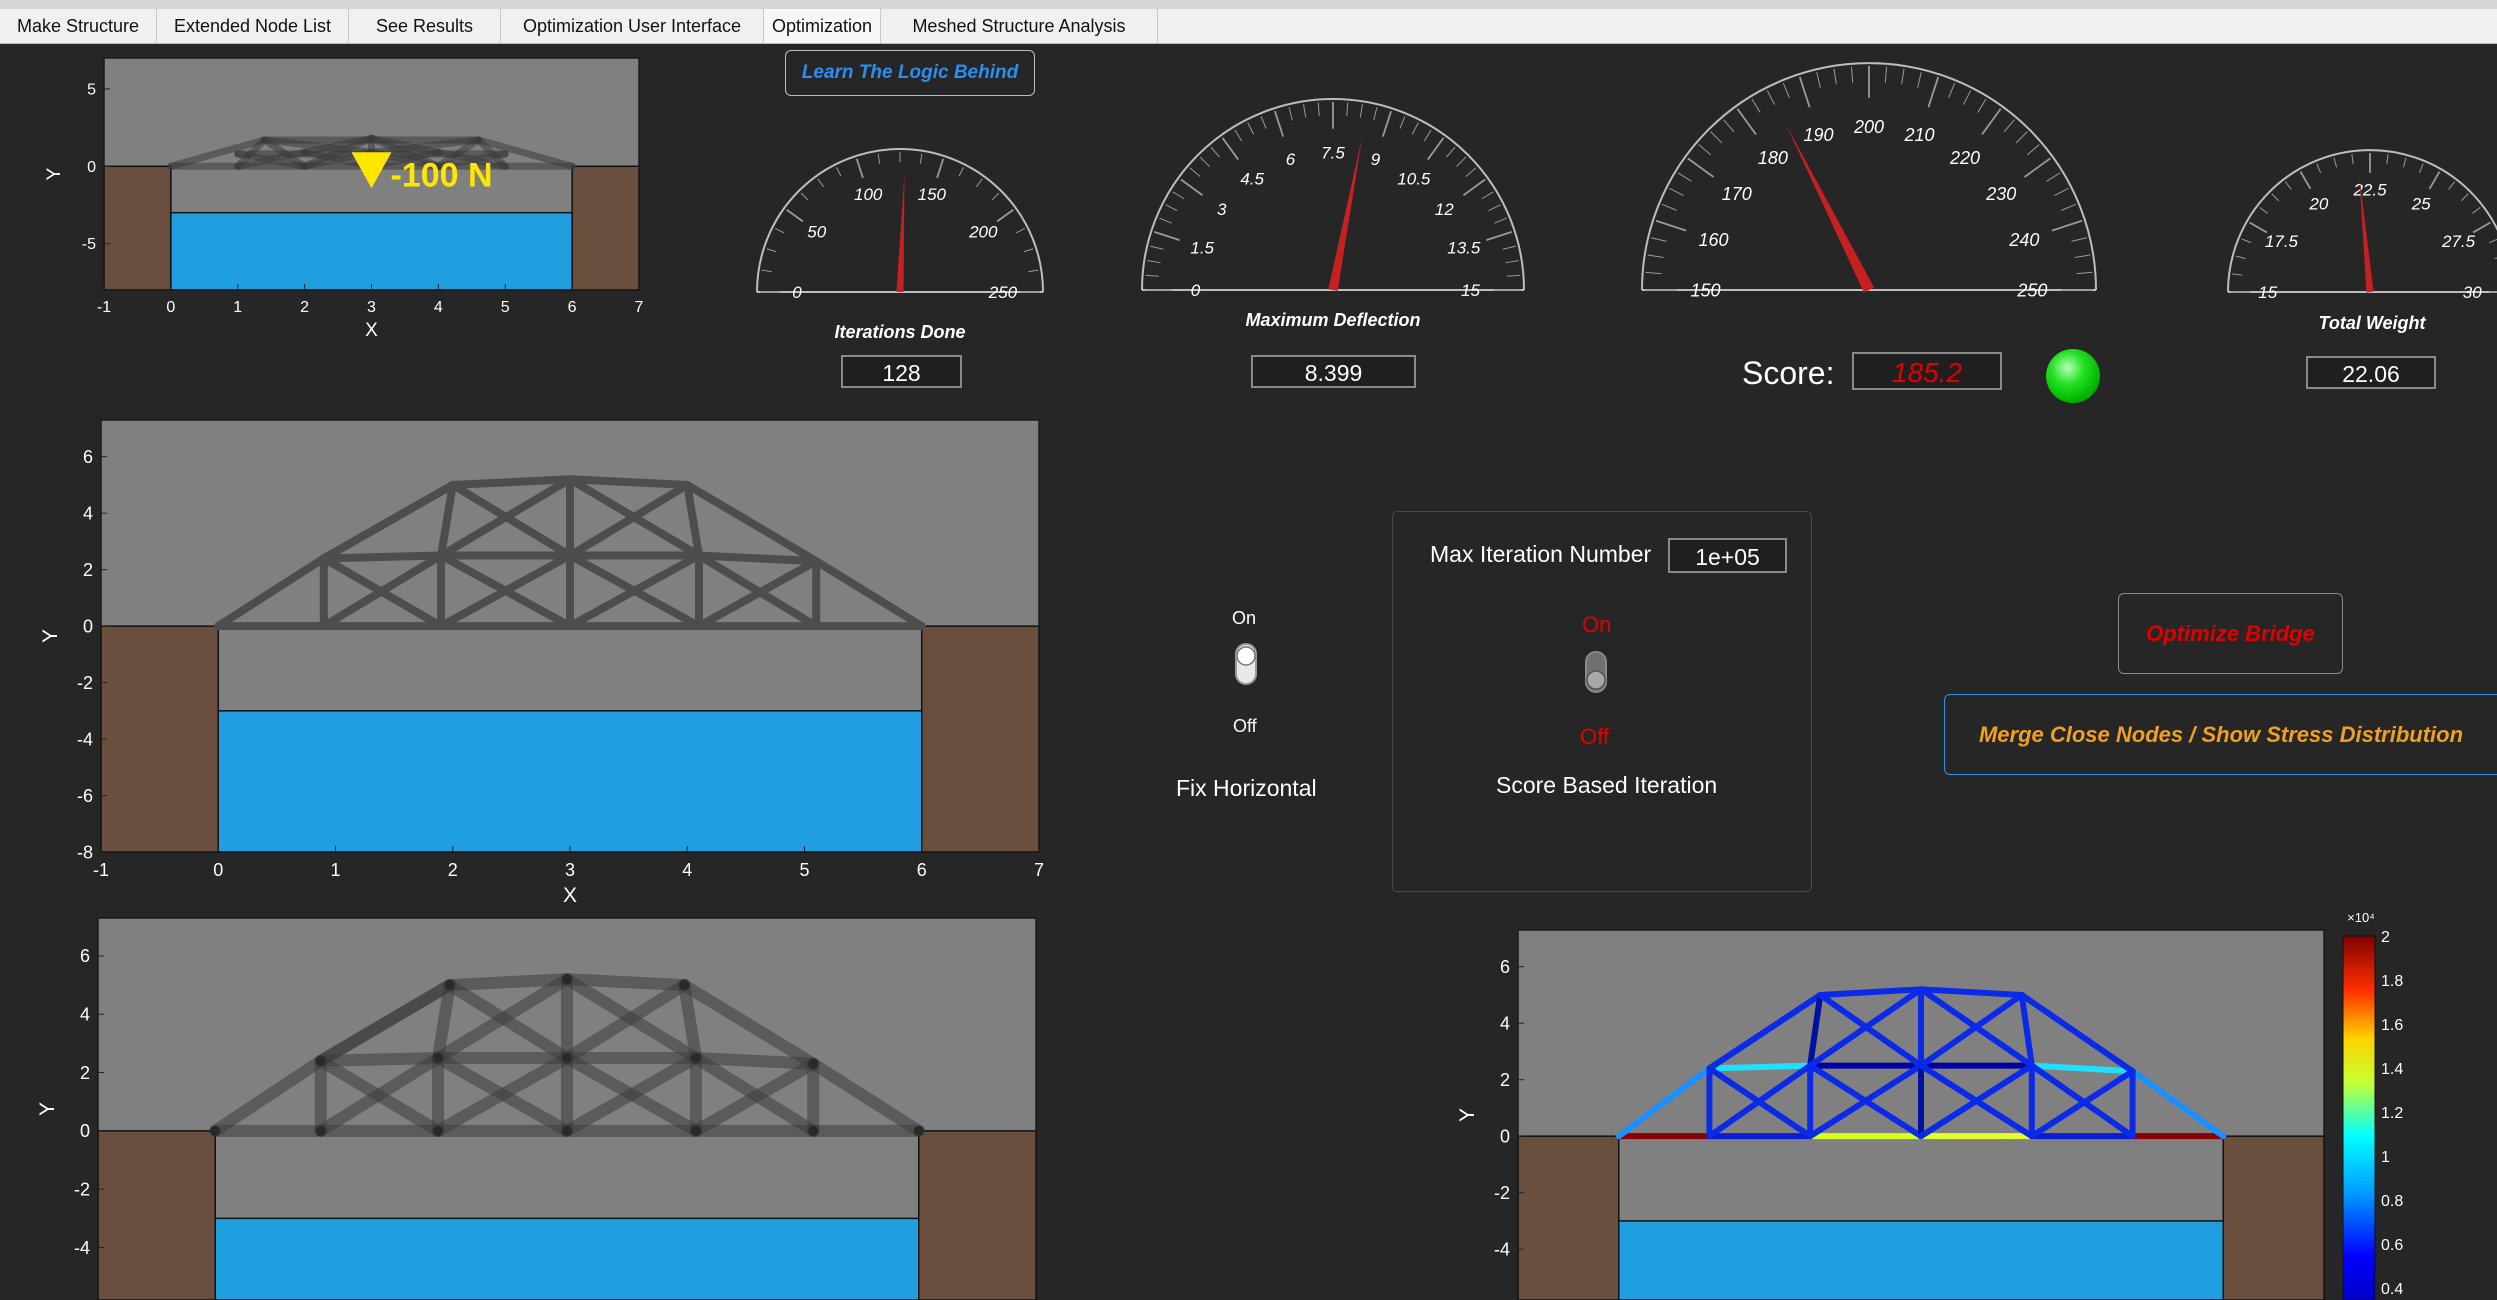 The image size is (2497, 1300). I want to click on mid-ylabel: Y, so click(50, 636).